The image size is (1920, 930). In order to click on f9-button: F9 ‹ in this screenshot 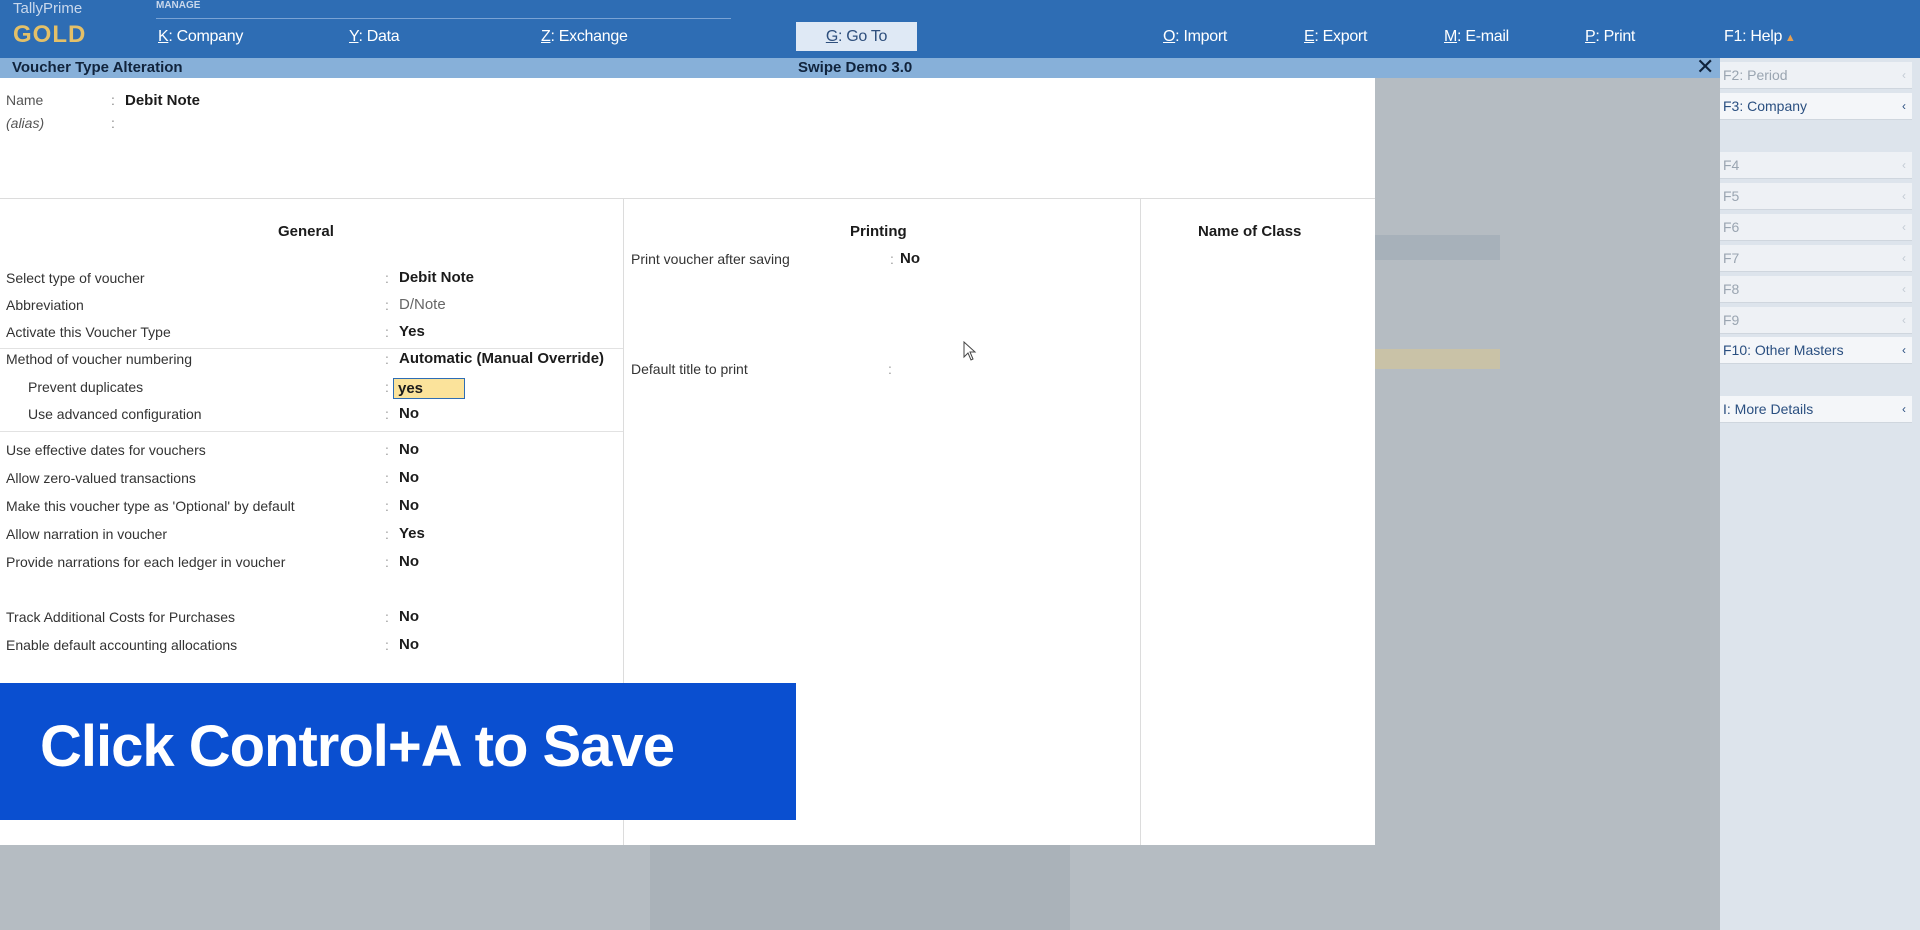, I will do `click(1816, 320)`.